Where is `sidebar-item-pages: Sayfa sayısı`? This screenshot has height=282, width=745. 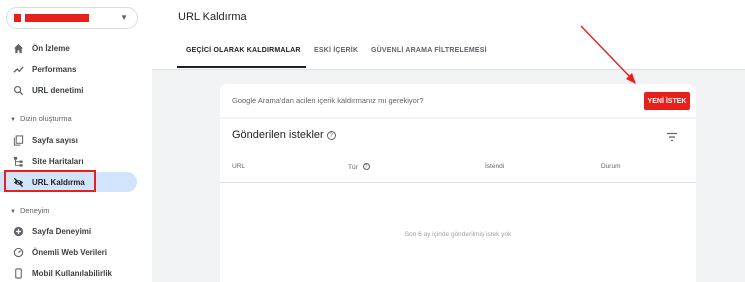
sidebar-item-pages: Sayfa sayısı is located at coordinates (68, 140).